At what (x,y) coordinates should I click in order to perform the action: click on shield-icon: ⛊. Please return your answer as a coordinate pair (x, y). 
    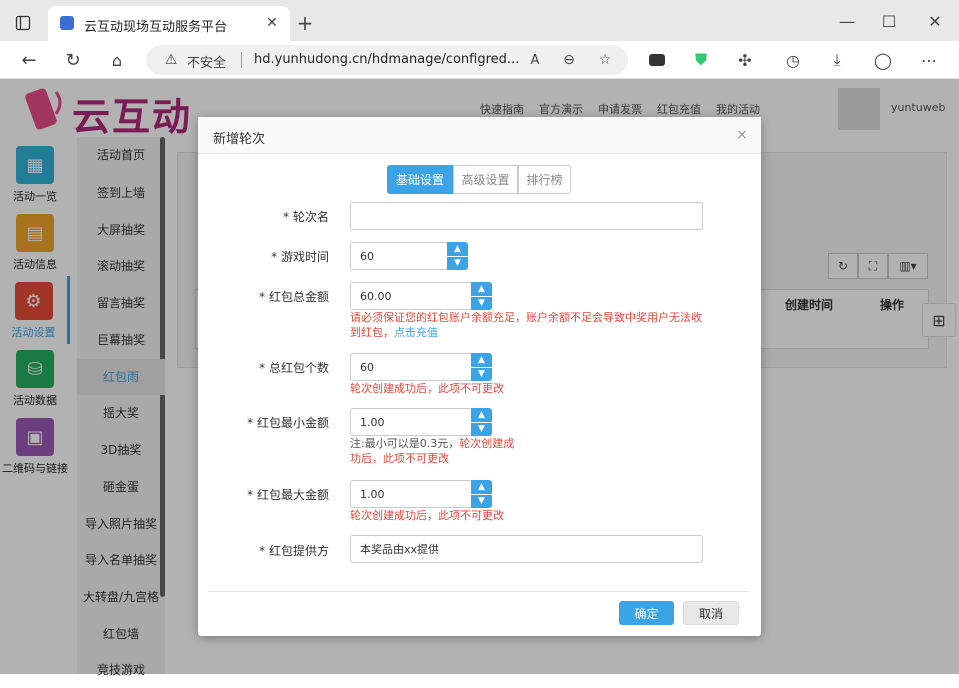
    Looking at the image, I should click on (701, 60).